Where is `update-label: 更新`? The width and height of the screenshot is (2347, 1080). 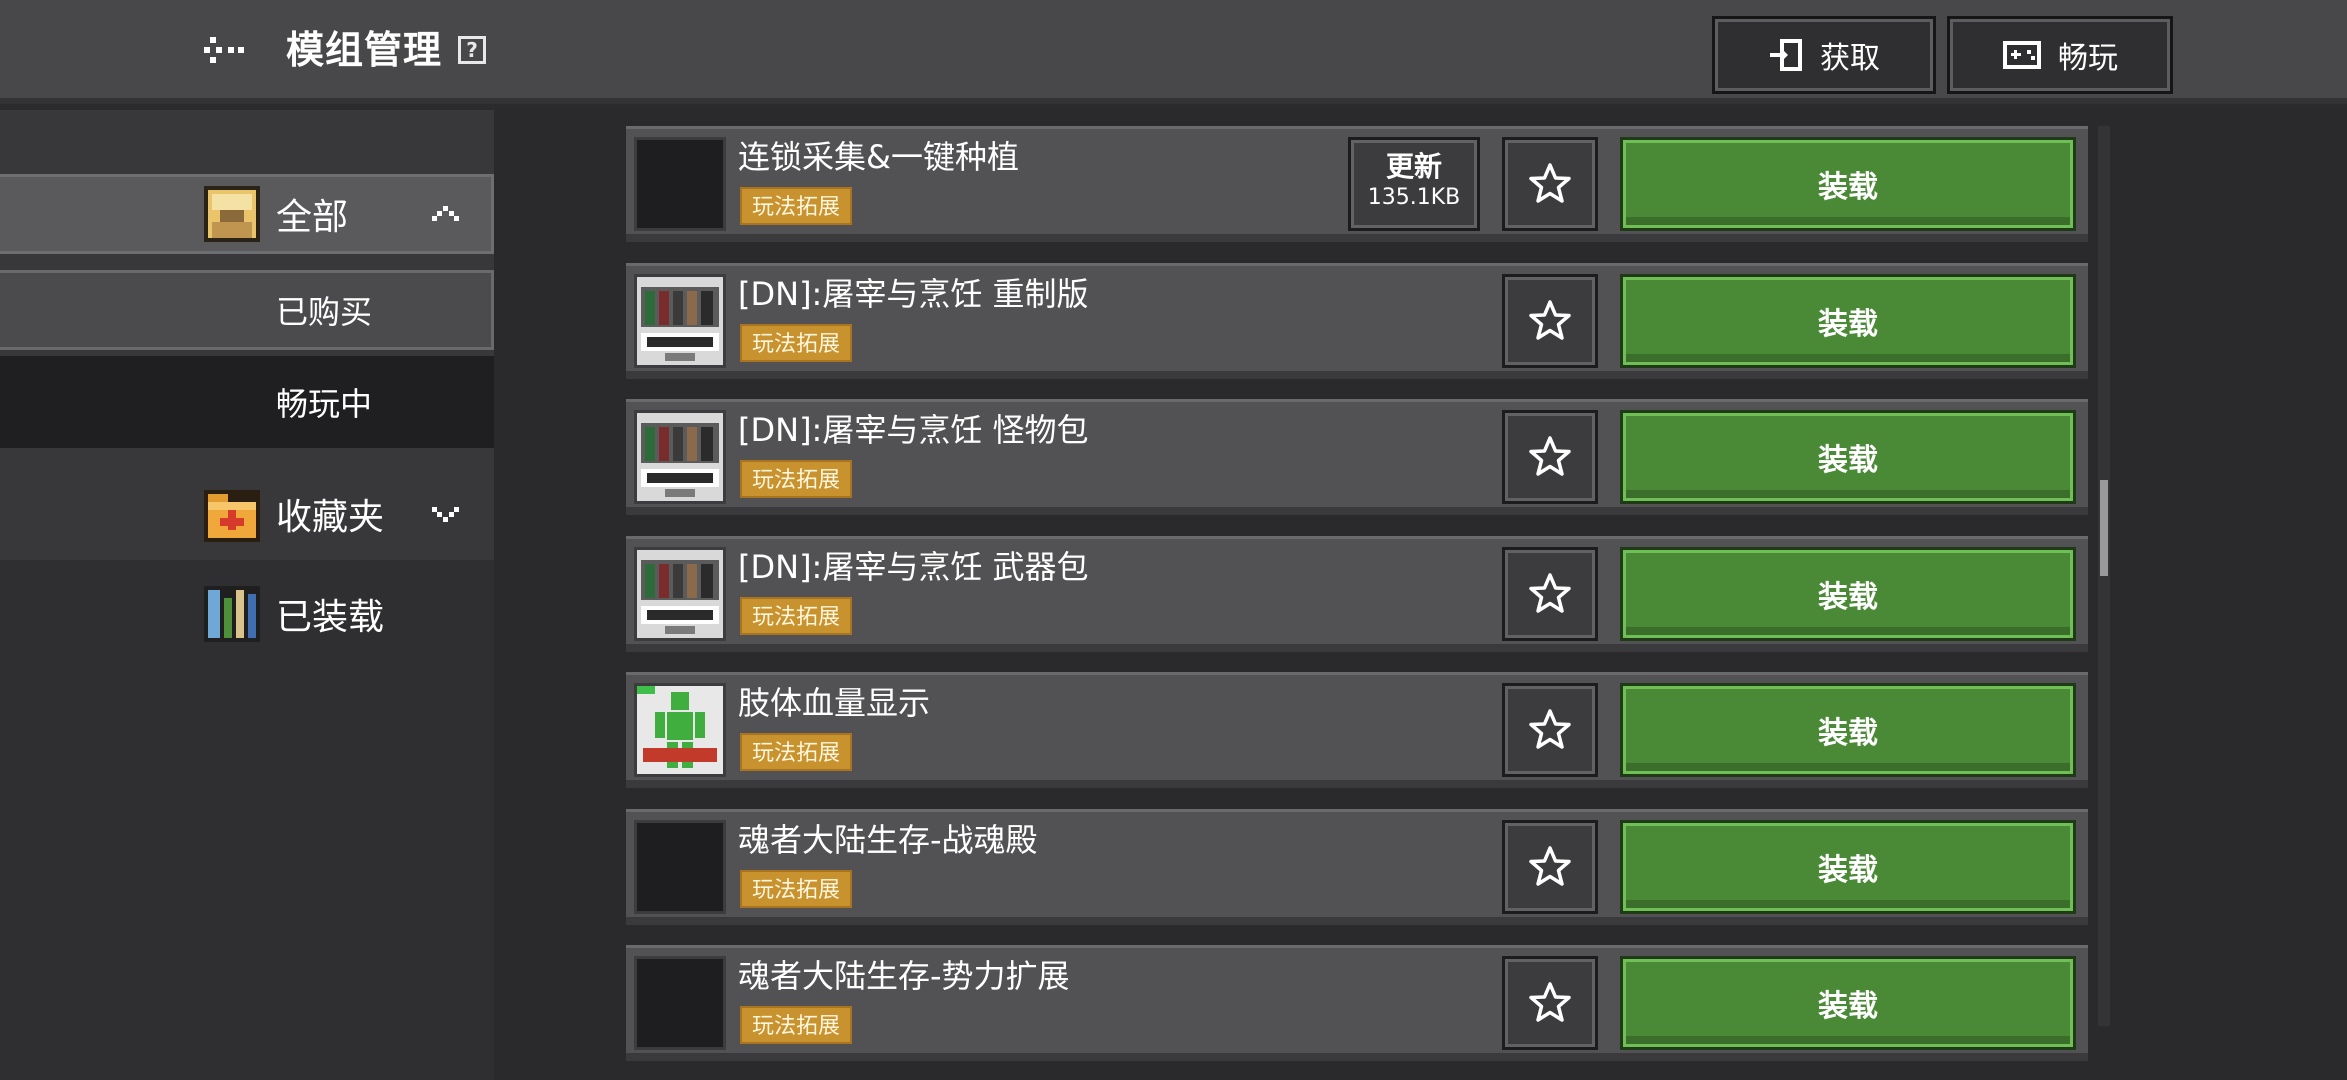
update-label: 更新 is located at coordinates (1413, 166).